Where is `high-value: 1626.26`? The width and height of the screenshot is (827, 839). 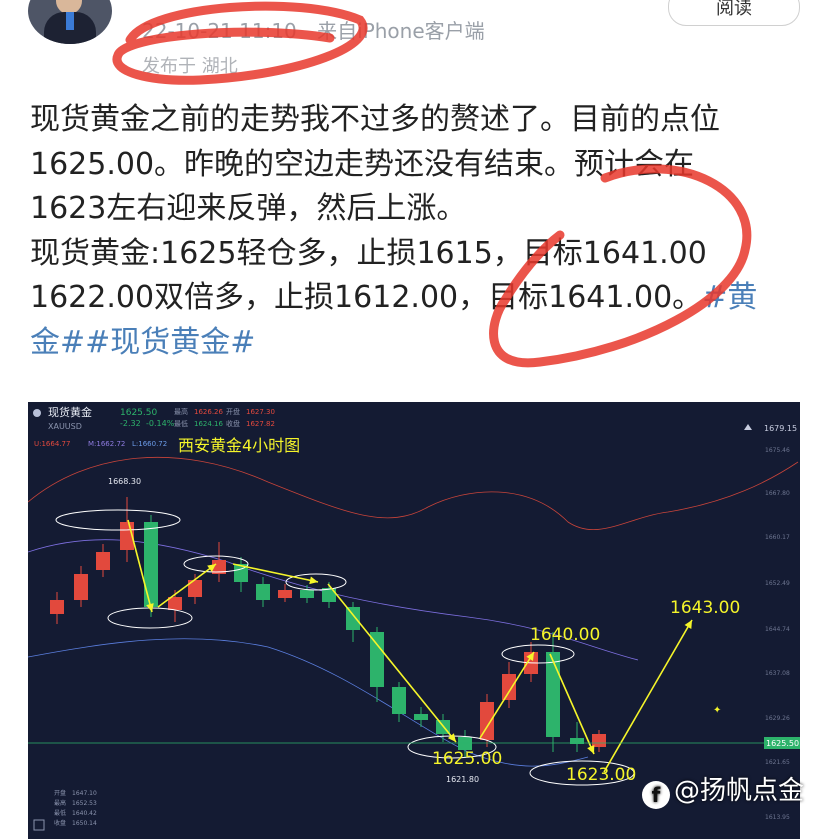
high-value: 1626.26 is located at coordinates (208, 412).